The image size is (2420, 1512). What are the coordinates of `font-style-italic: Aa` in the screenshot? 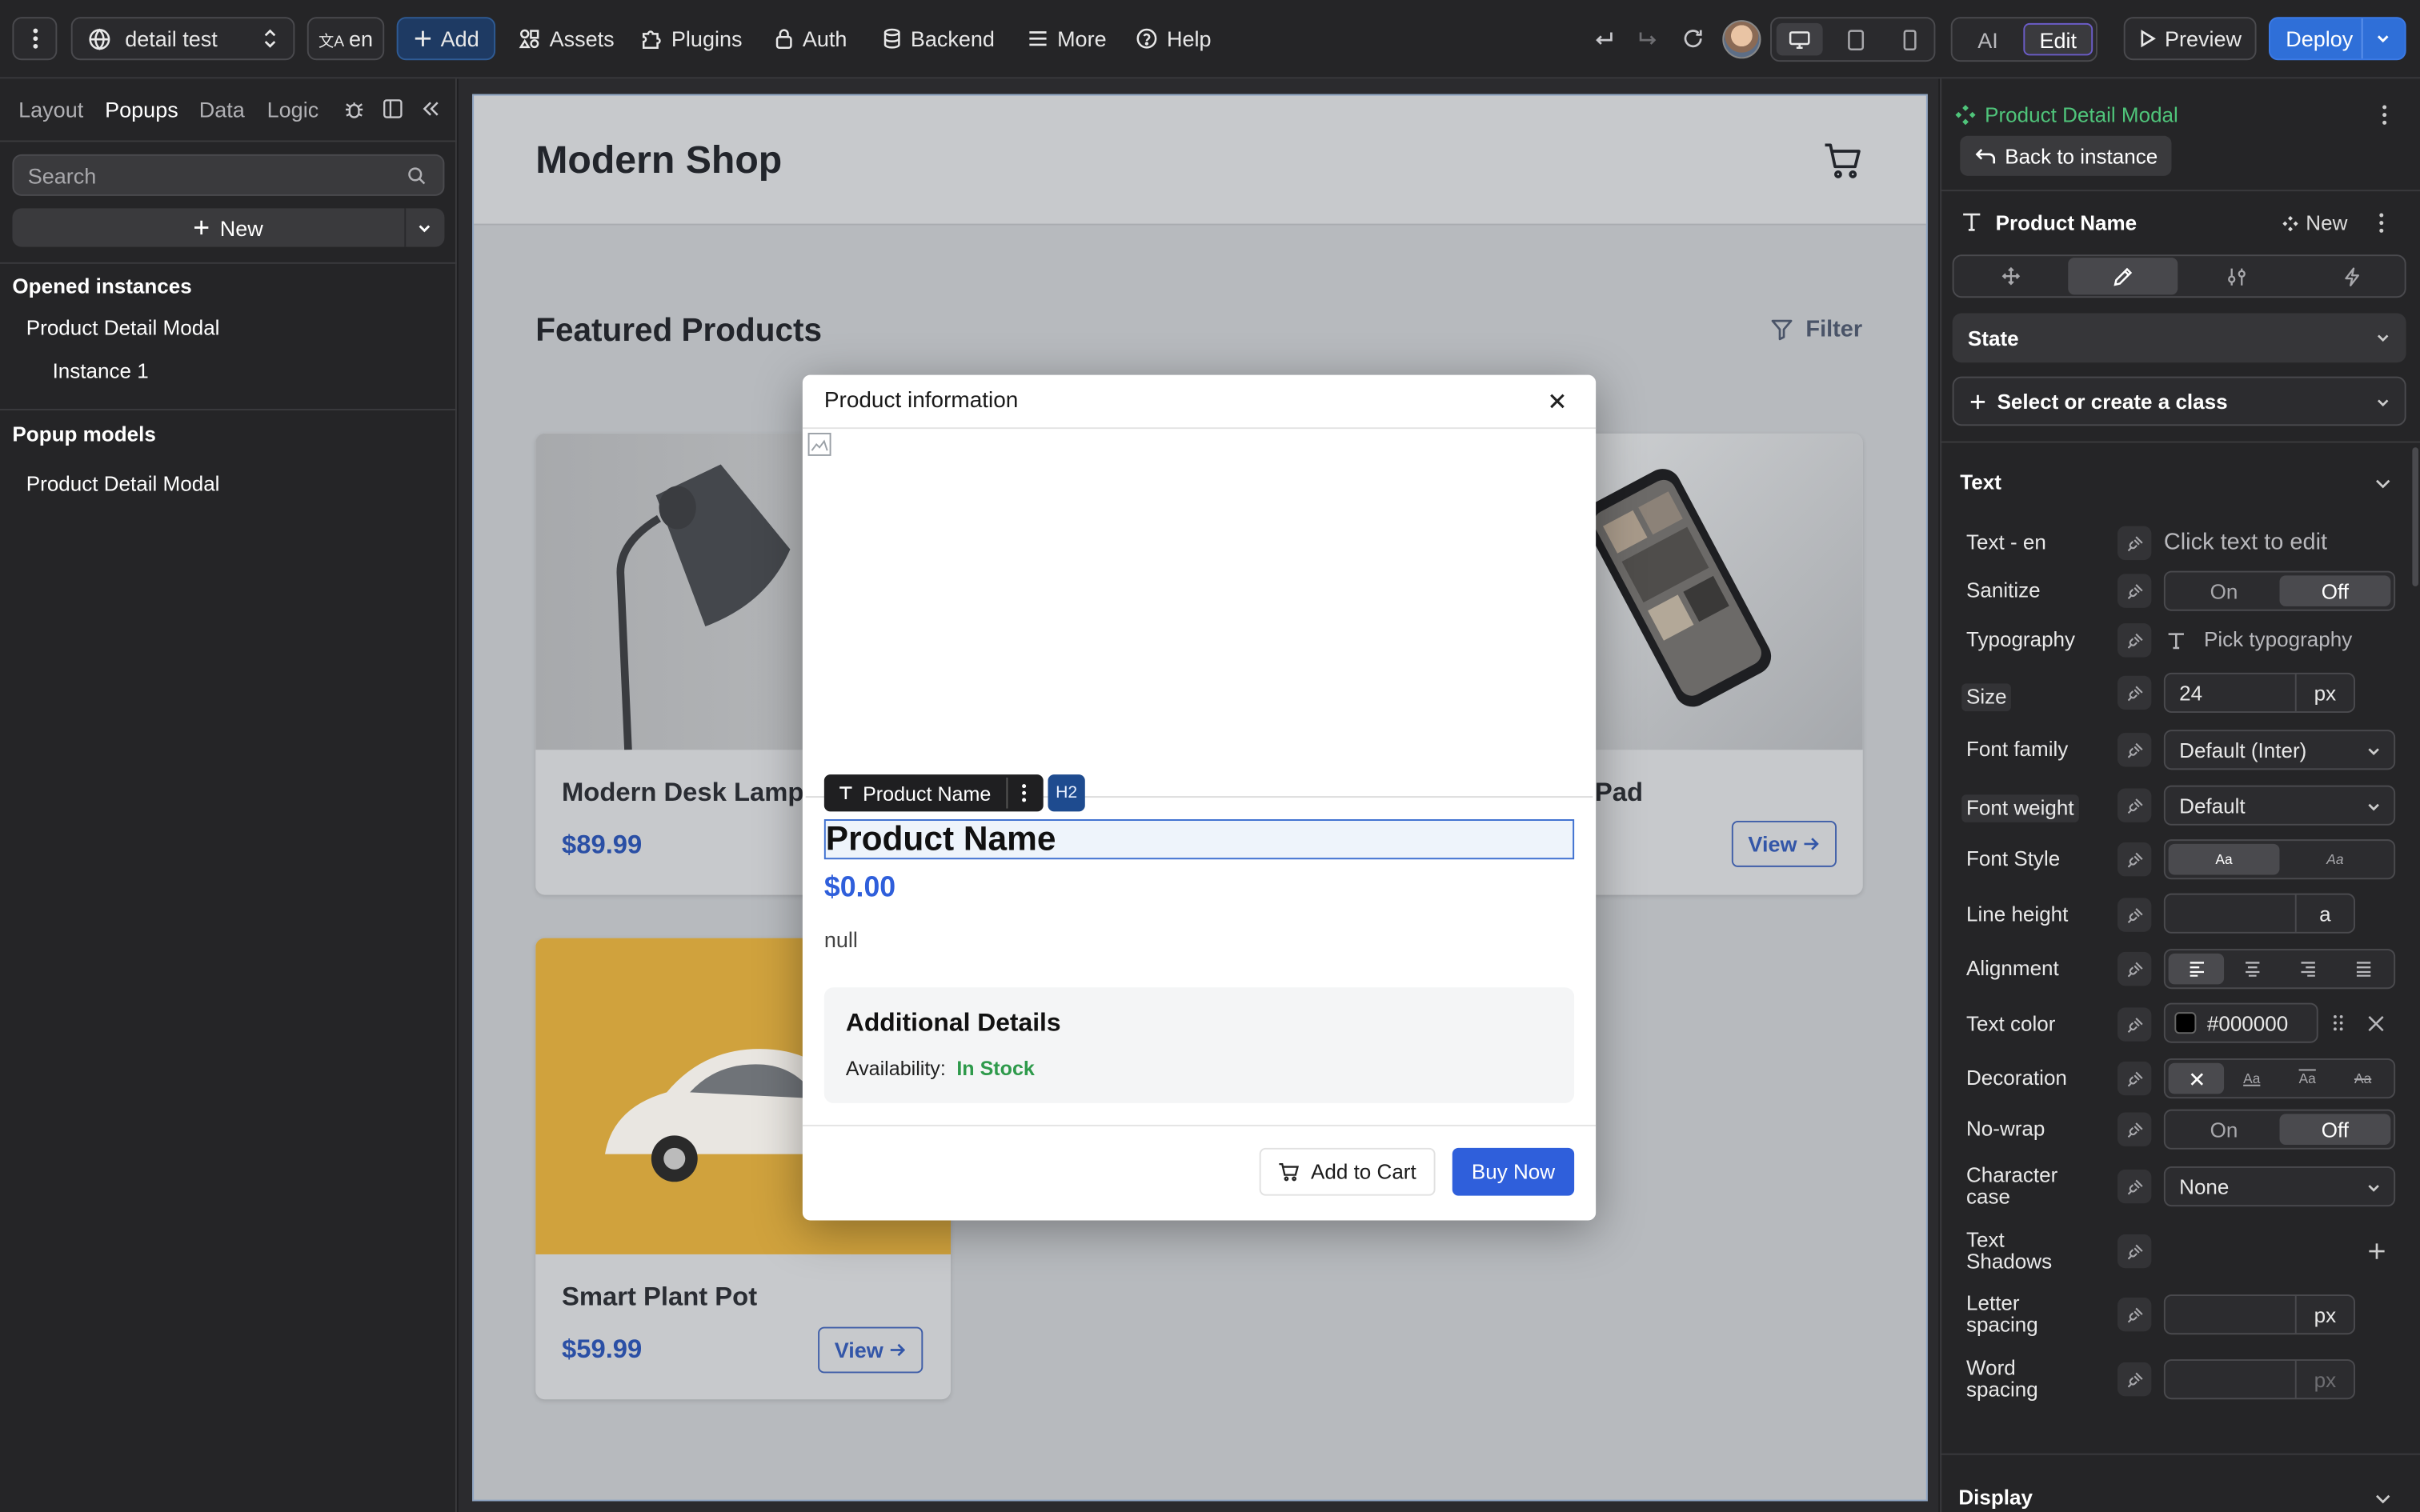 It's located at (2334, 859).